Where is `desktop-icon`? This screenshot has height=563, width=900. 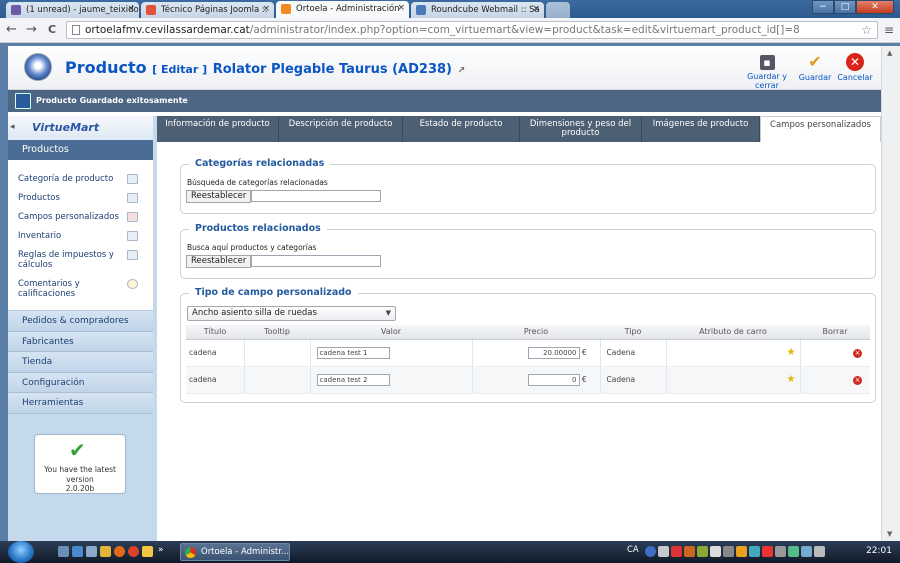 desktop-icon is located at coordinates (63, 551).